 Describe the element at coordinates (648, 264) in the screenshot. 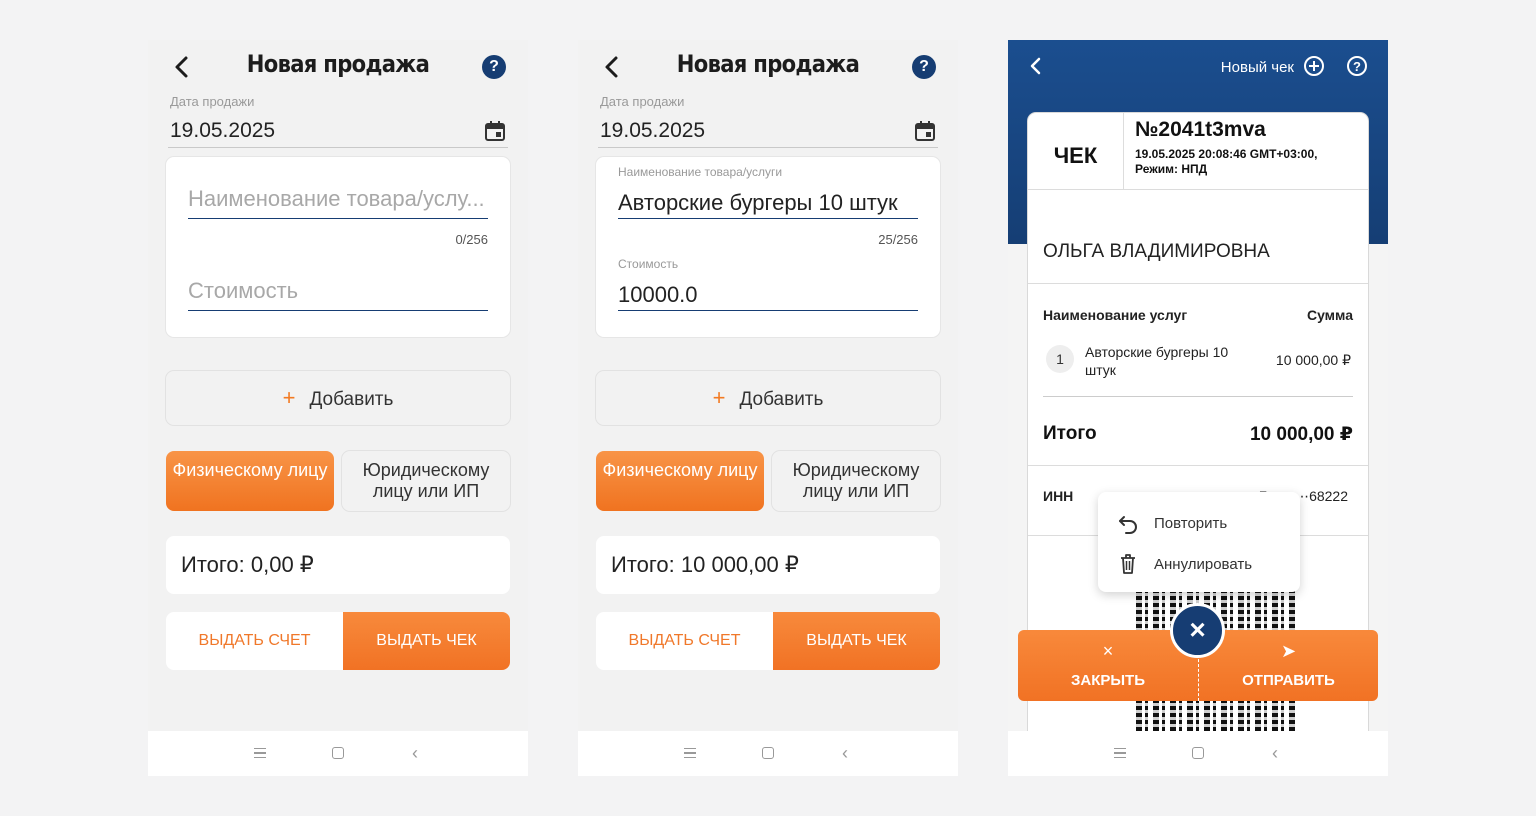

I see `cost-label: Стоимость` at that location.